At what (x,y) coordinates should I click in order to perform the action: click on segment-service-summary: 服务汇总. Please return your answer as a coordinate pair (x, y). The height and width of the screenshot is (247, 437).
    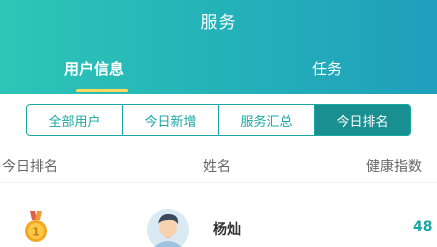
    Looking at the image, I should click on (267, 120).